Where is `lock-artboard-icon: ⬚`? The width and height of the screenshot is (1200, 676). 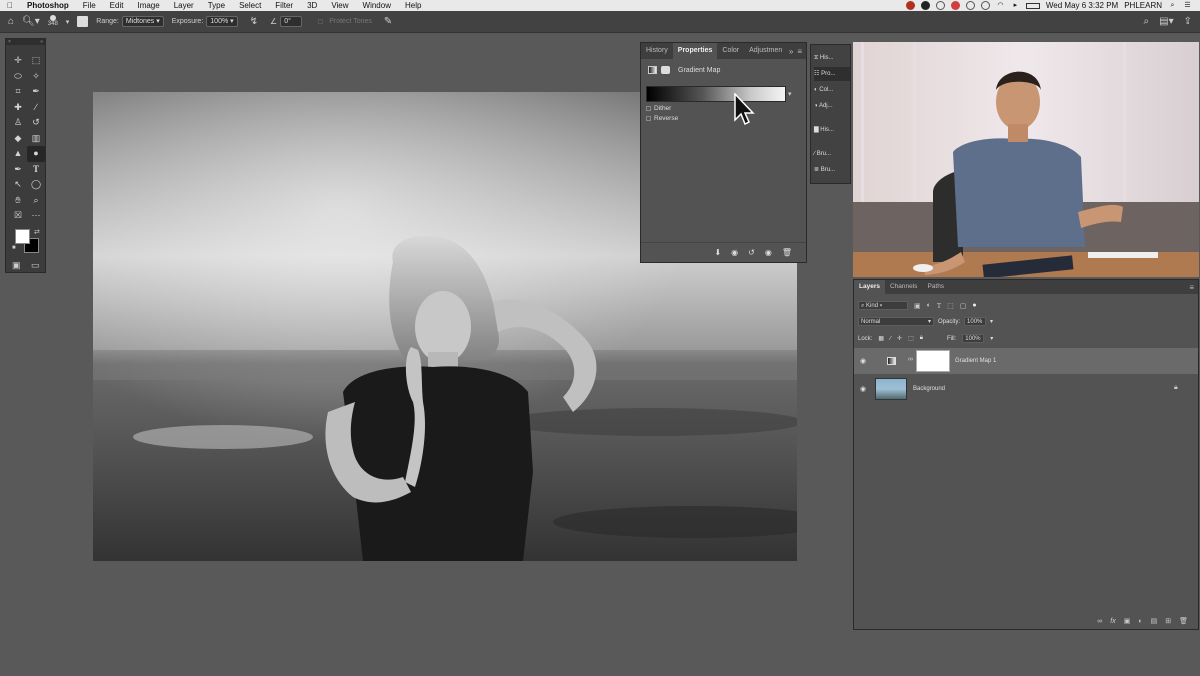 lock-artboard-icon: ⬚ is located at coordinates (911, 338).